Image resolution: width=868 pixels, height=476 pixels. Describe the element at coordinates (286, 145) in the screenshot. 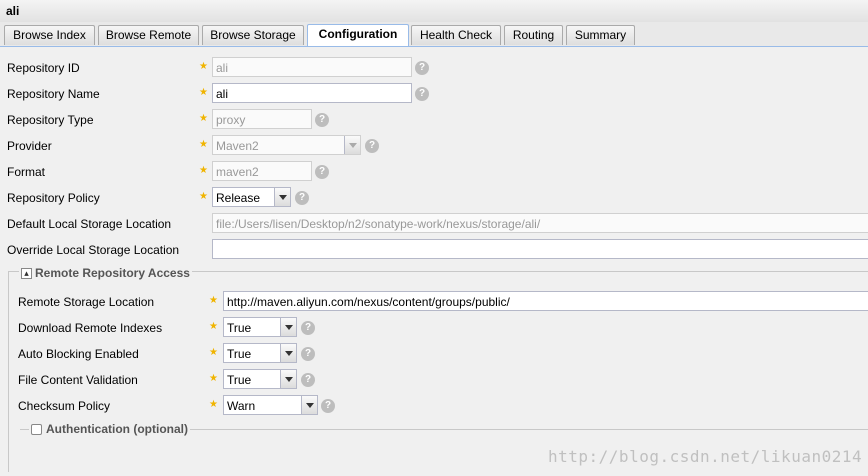

I see `provider-select: Maven2` at that location.